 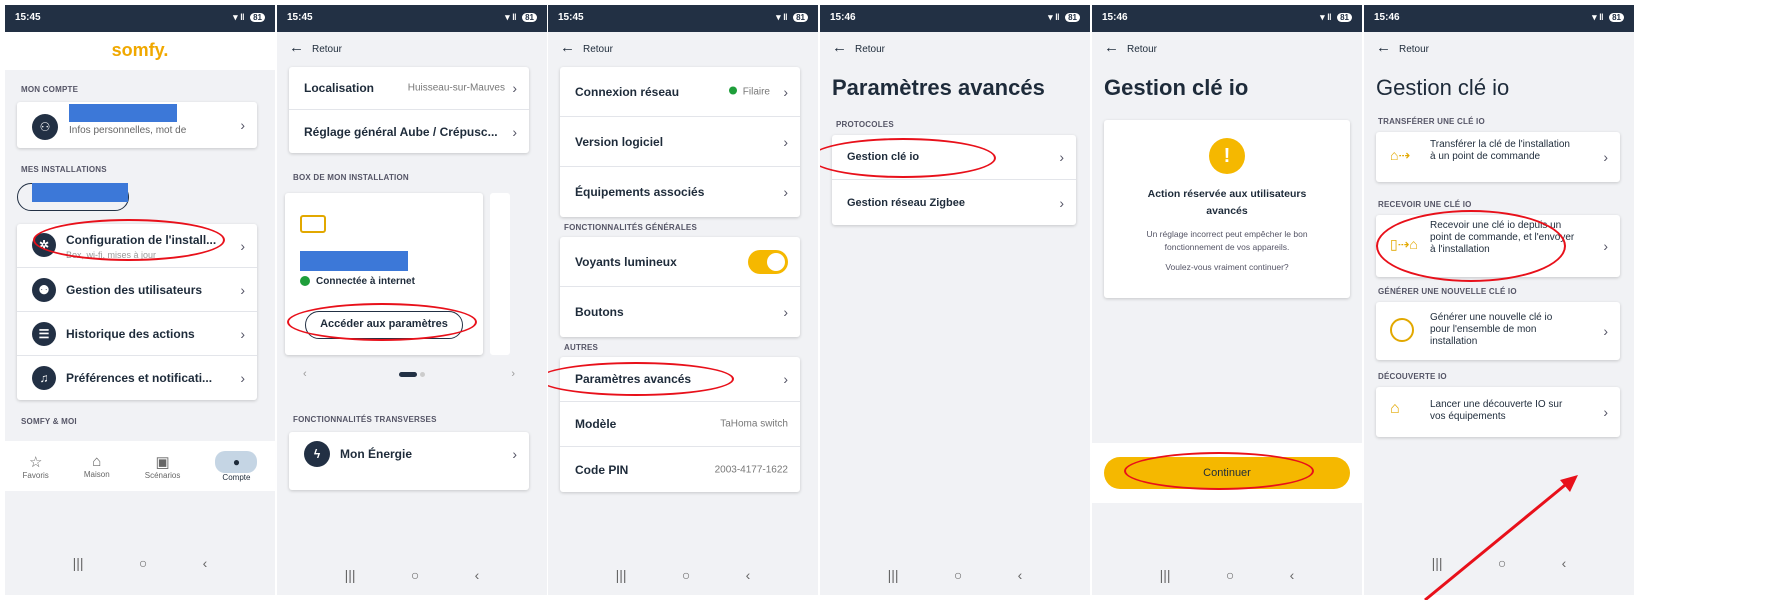 What do you see at coordinates (1569, 483) in the screenshot?
I see `arrow-head` at bounding box center [1569, 483].